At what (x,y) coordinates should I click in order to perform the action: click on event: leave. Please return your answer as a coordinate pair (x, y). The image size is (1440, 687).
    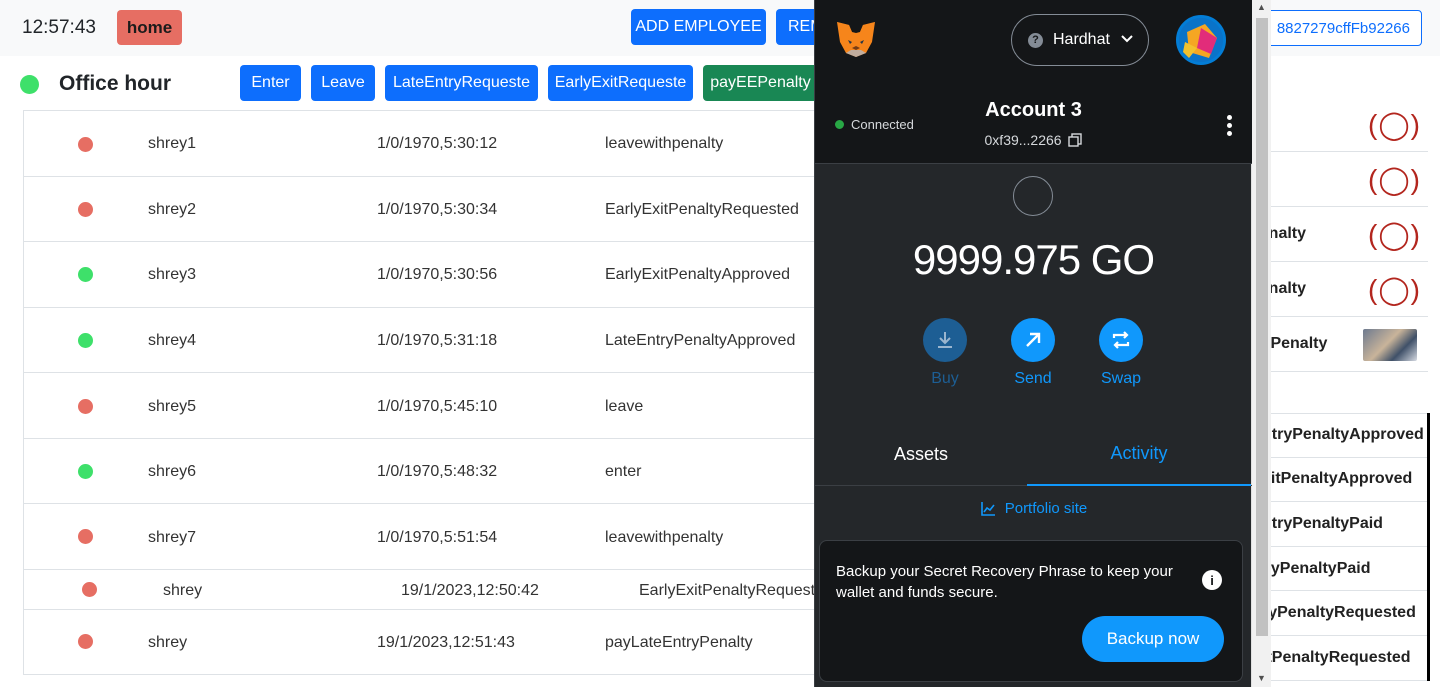
    Looking at the image, I should click on (624, 406).